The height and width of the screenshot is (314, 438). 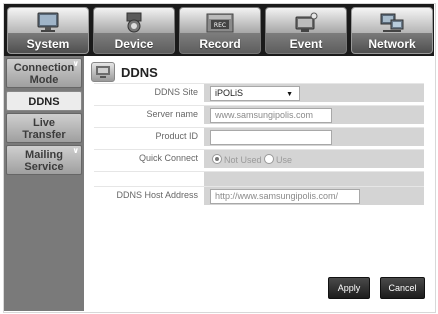 I want to click on radio-selected-icon, so click(x=217, y=159).